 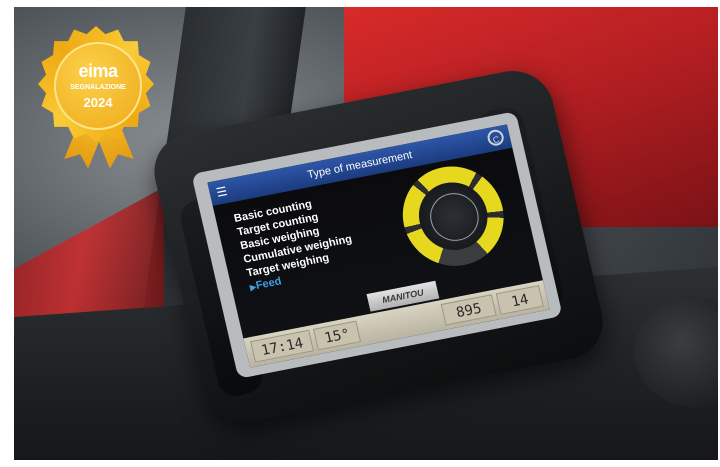 I want to click on reading-a-display: 895, so click(x=468, y=310).